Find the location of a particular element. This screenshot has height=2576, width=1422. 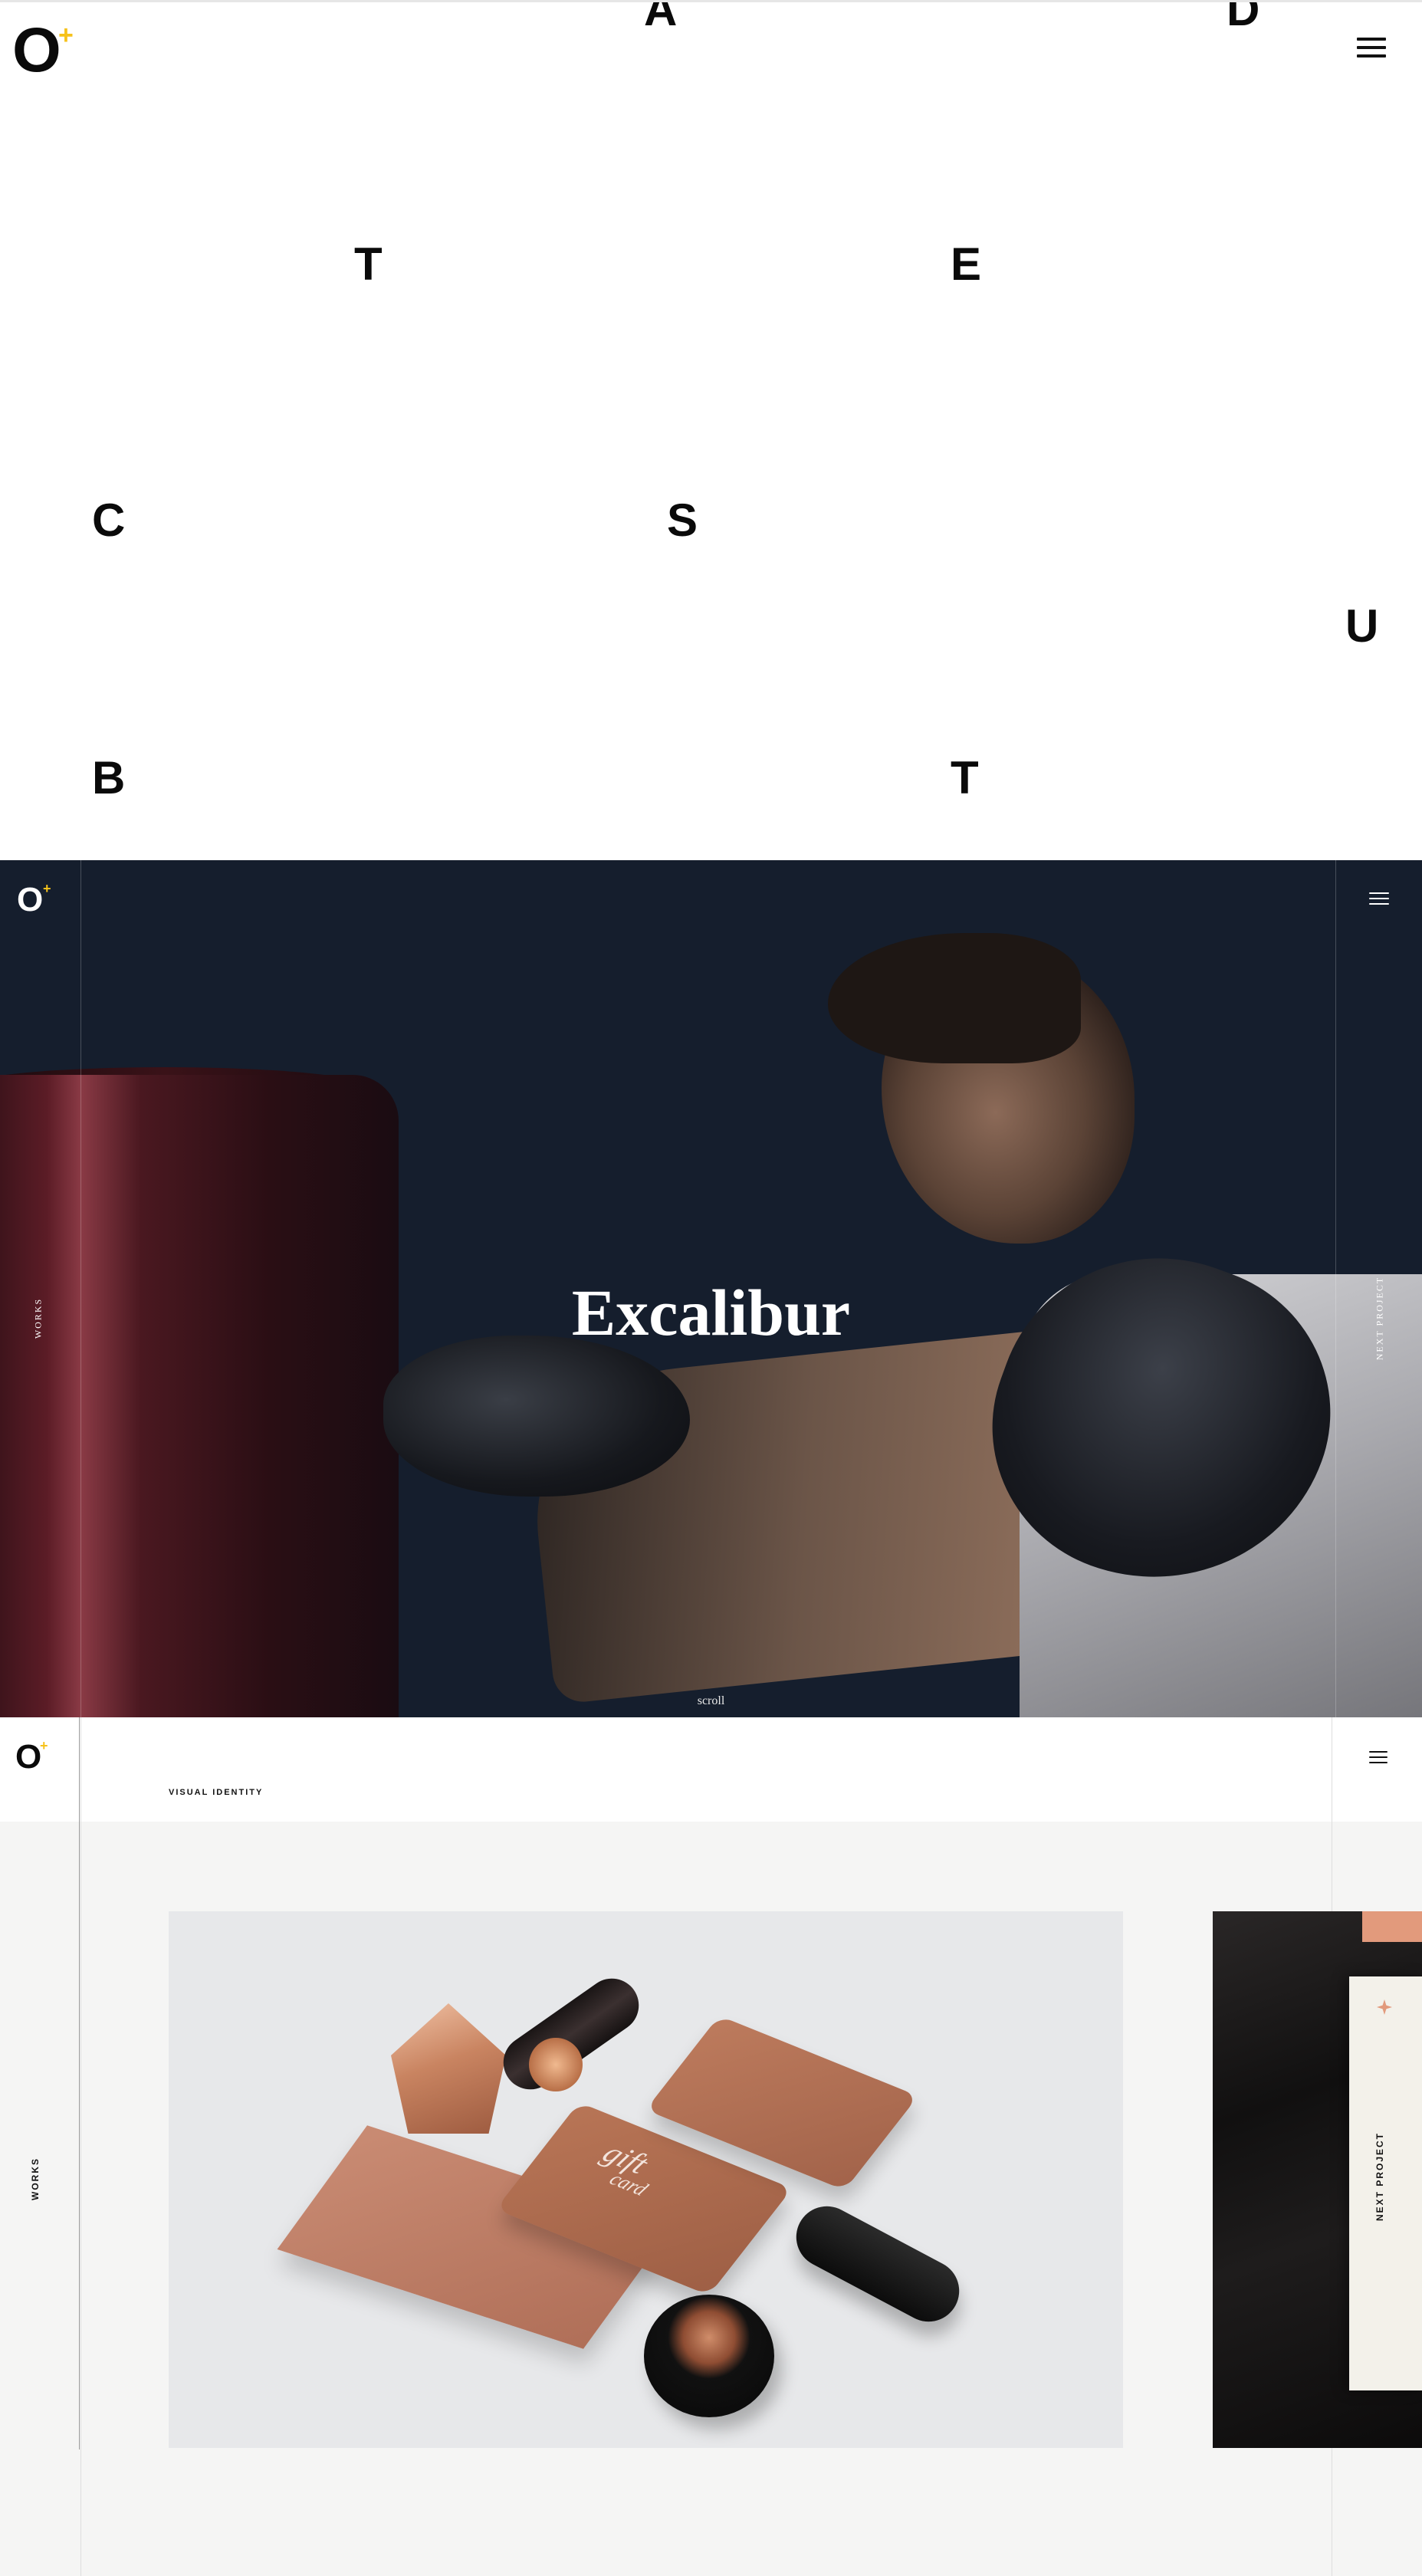

wax-seal-base is located at coordinates (556, 2065).